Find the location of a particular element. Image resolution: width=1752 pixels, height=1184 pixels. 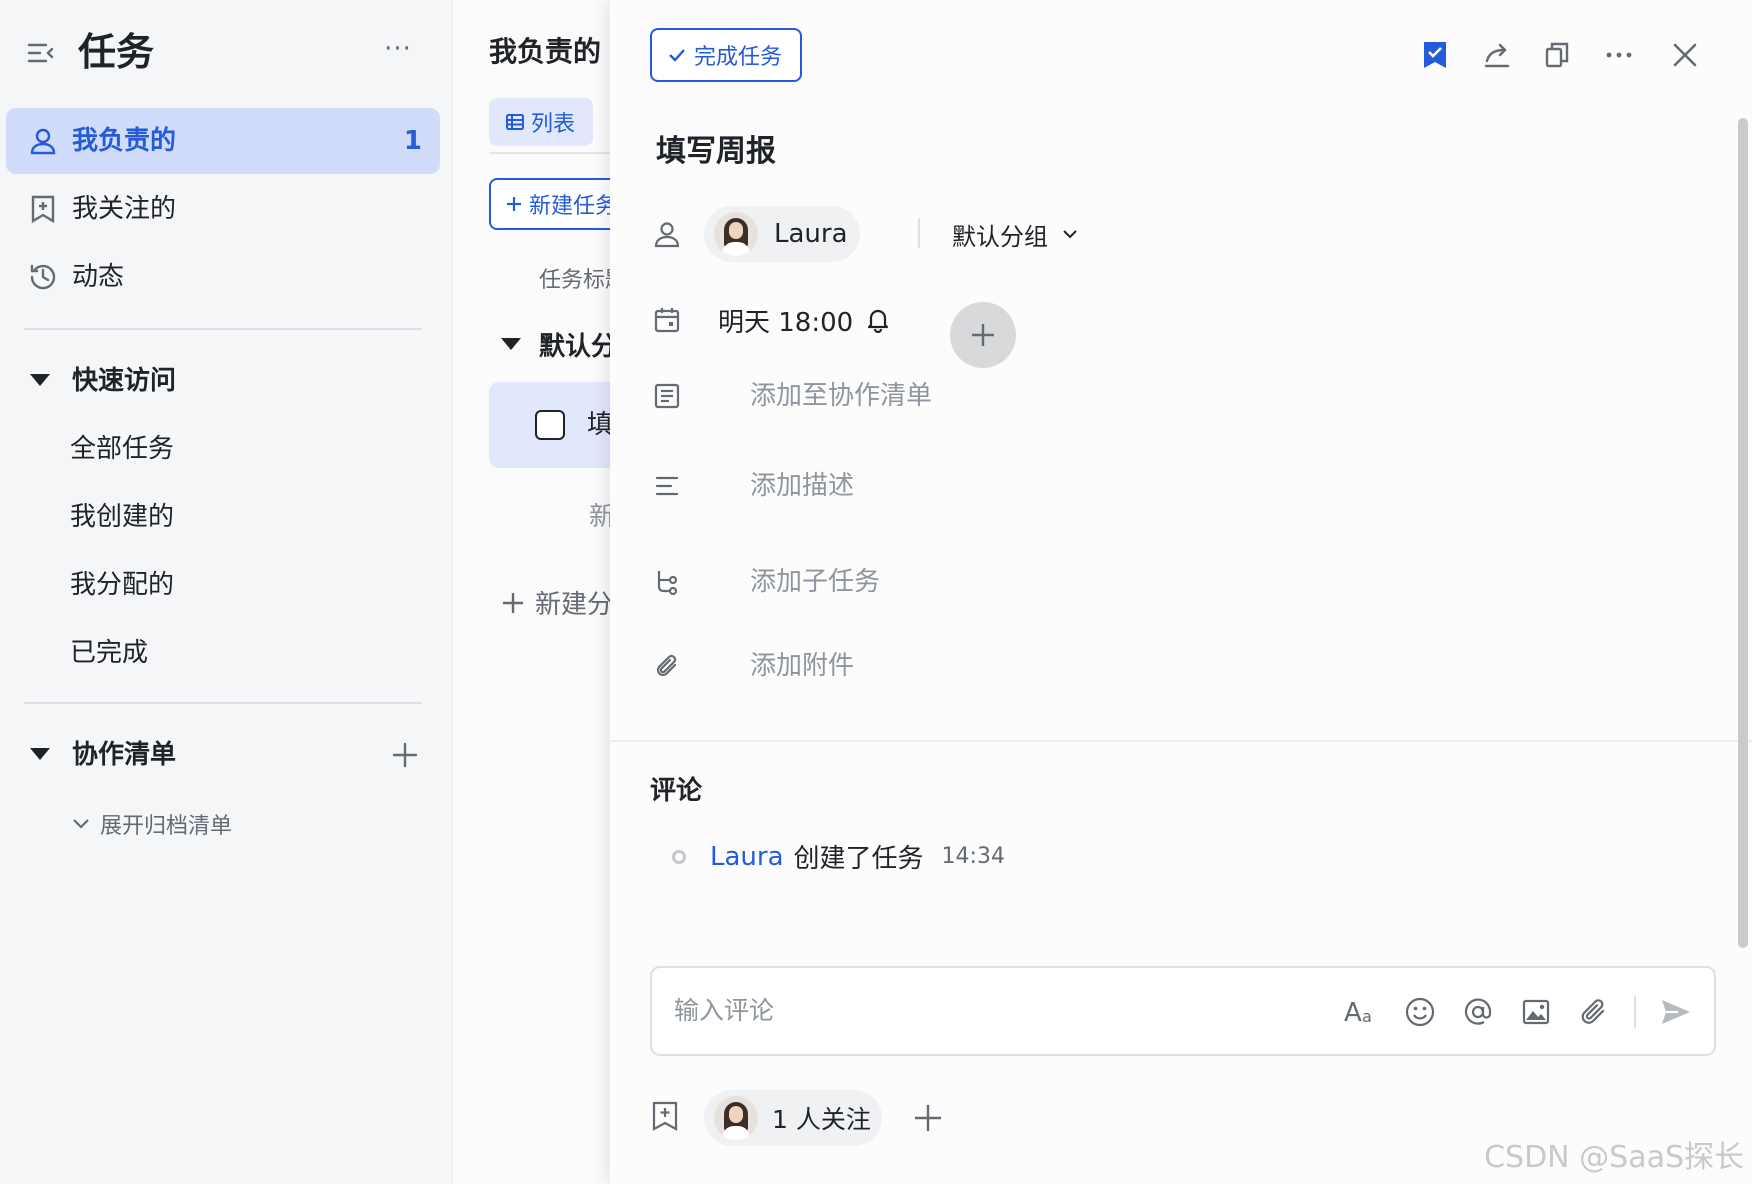

sidebar-item-all-tasks: 全部任务 is located at coordinates (122, 449).